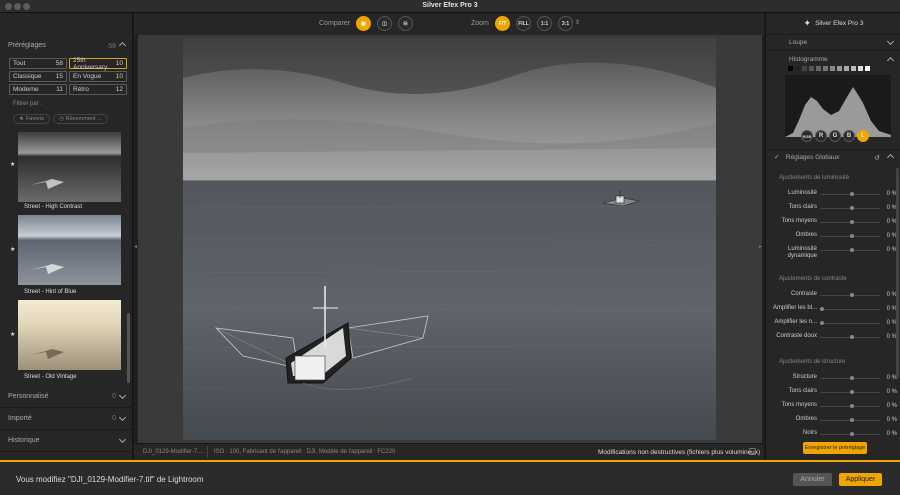 The height and width of the screenshot is (495, 900). What do you see at coordinates (450, 6) in the screenshot?
I see `title-bar: Silver Efex Pro 3` at bounding box center [450, 6].